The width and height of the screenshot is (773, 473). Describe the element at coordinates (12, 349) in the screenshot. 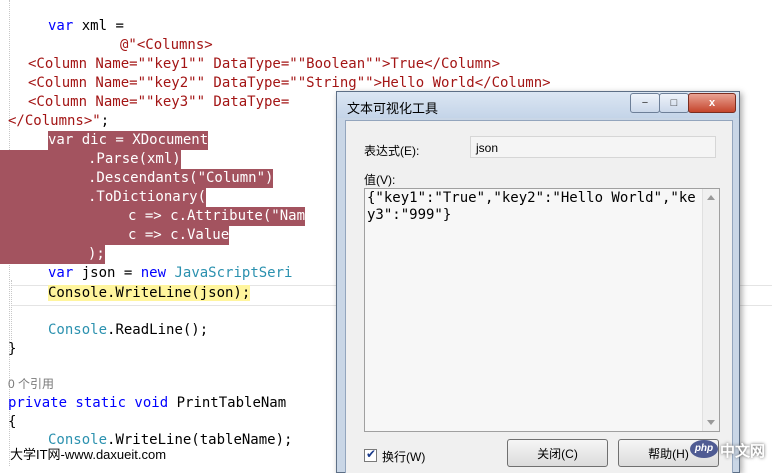

I see `code-line: }` at that location.